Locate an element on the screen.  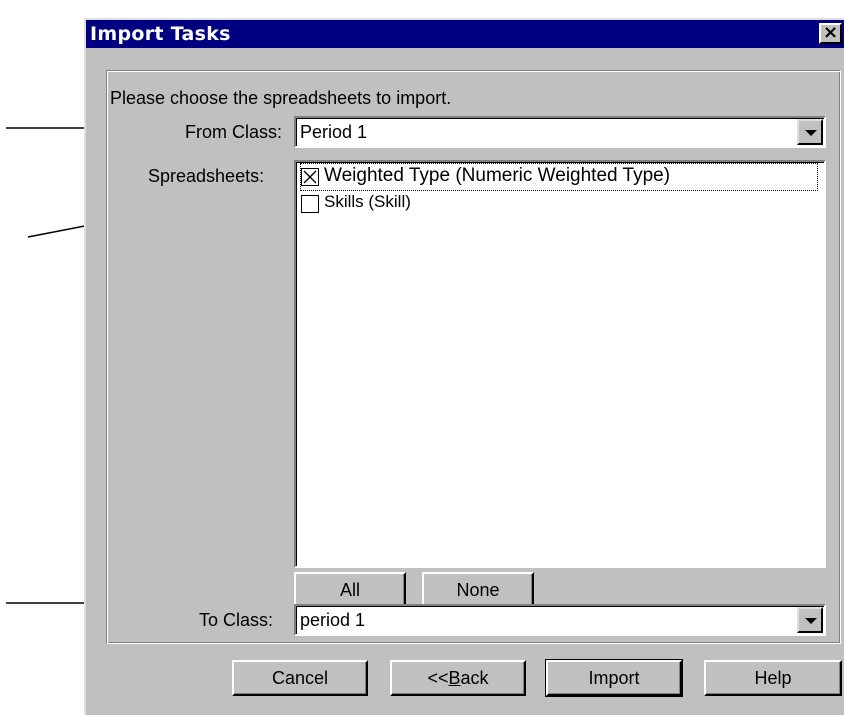
from-class-dropdown: Period 1 is located at coordinates (560, 132).